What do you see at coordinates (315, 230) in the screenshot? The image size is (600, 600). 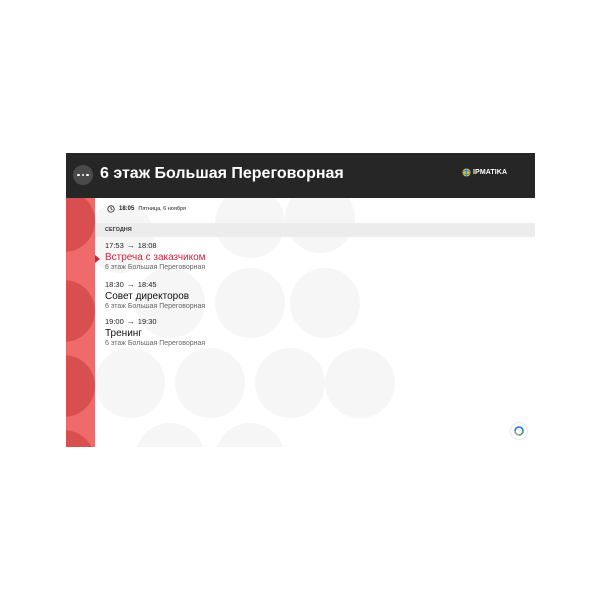 I see `today-section-header: СЕГОДНЯ` at bounding box center [315, 230].